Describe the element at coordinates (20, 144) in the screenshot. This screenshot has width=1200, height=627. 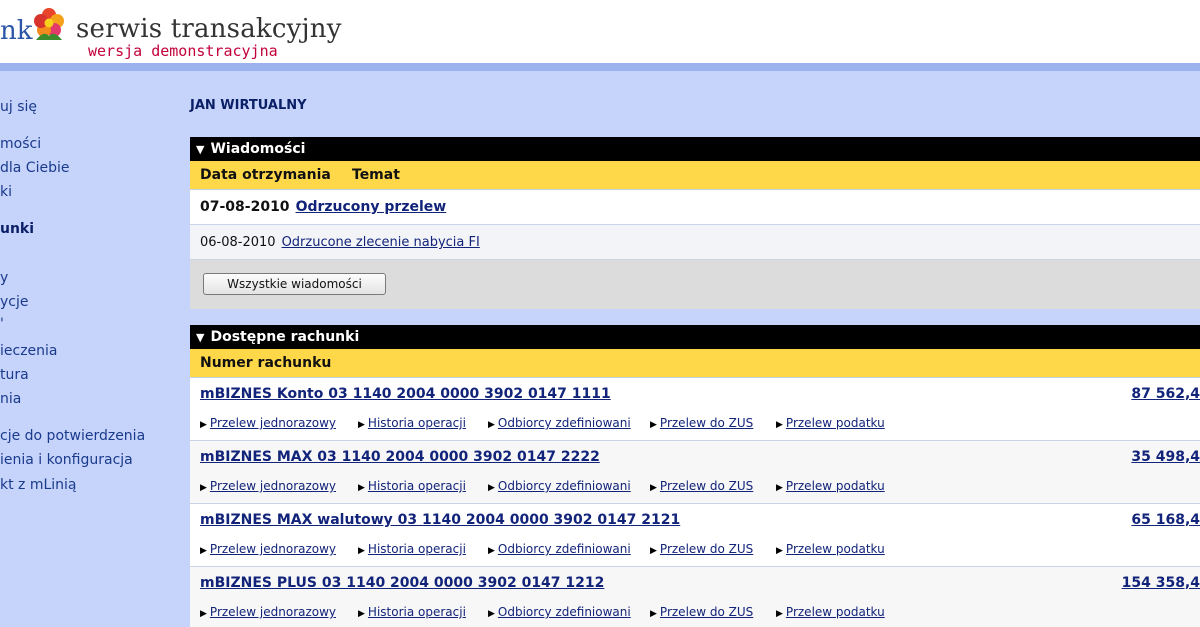
I see `sidebar-item-messages: mości` at that location.